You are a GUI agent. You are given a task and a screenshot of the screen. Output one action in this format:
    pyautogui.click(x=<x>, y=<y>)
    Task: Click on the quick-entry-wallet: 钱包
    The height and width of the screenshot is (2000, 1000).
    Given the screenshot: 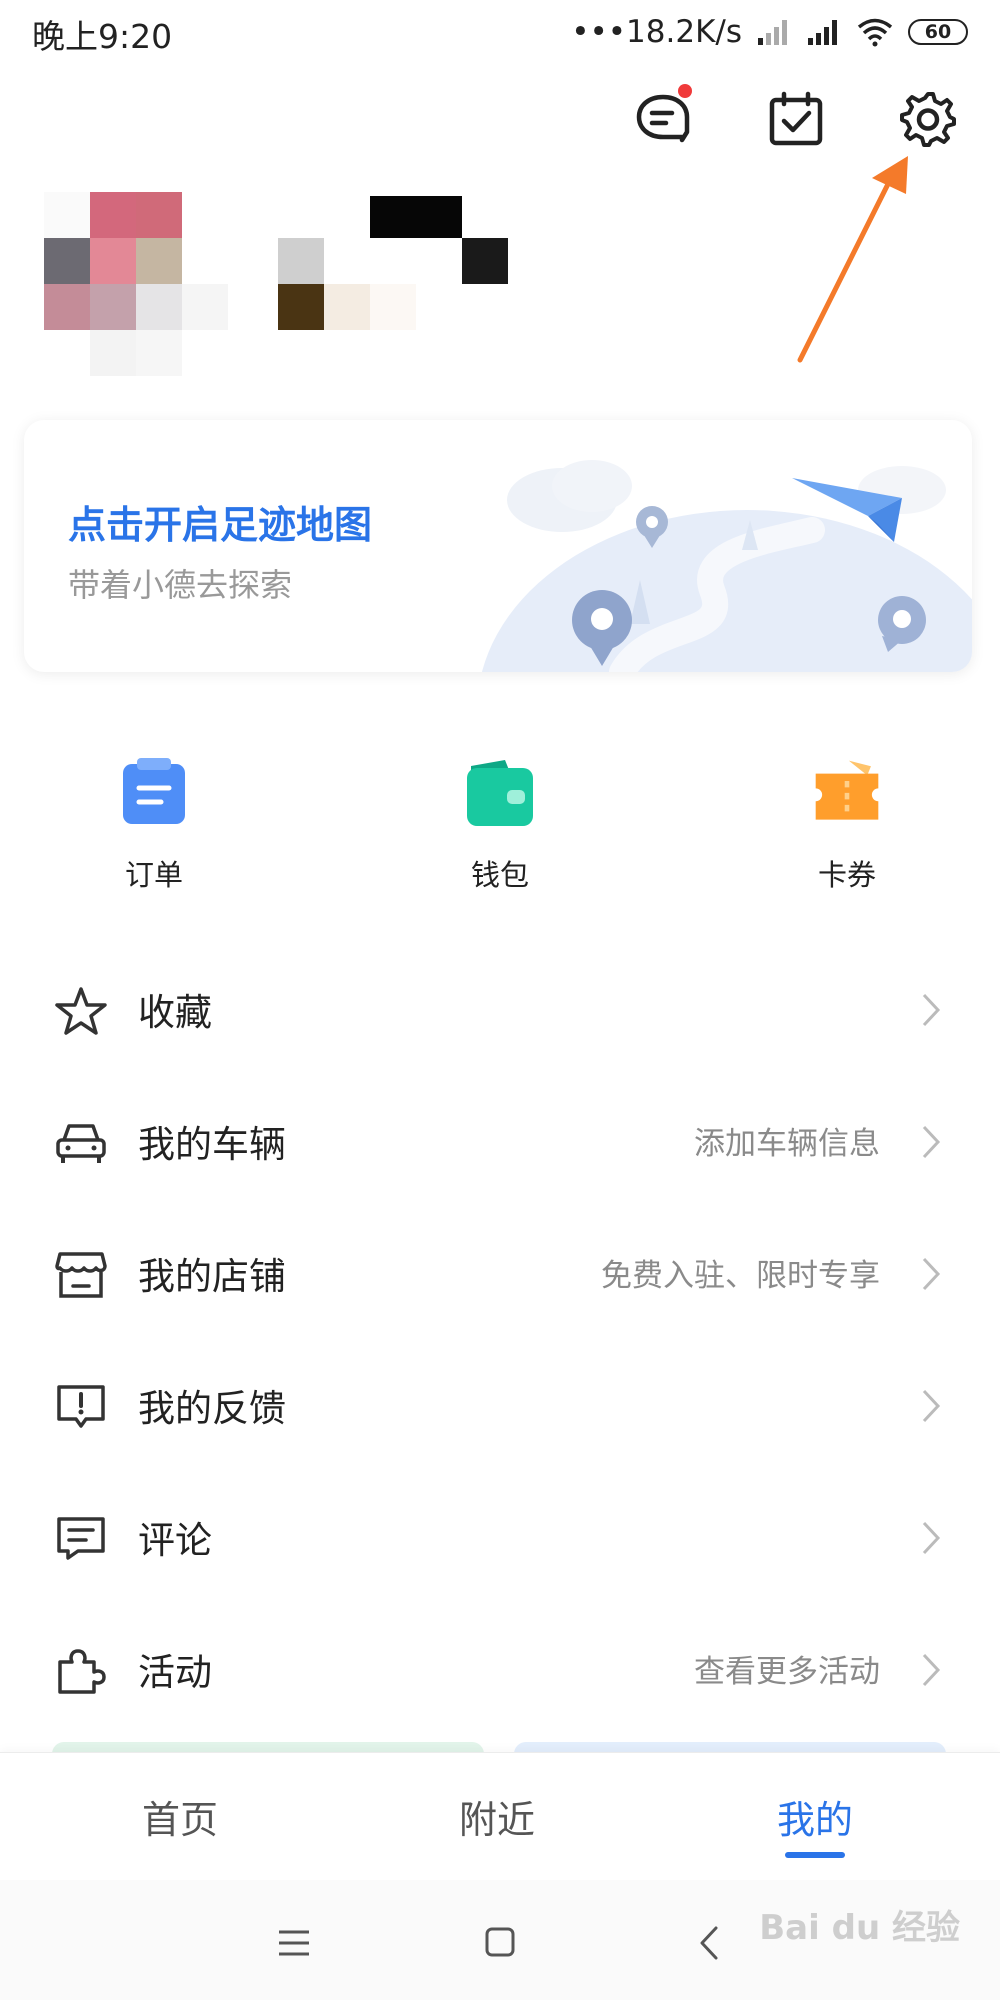 What is the action you would take?
    pyautogui.click(x=500, y=825)
    